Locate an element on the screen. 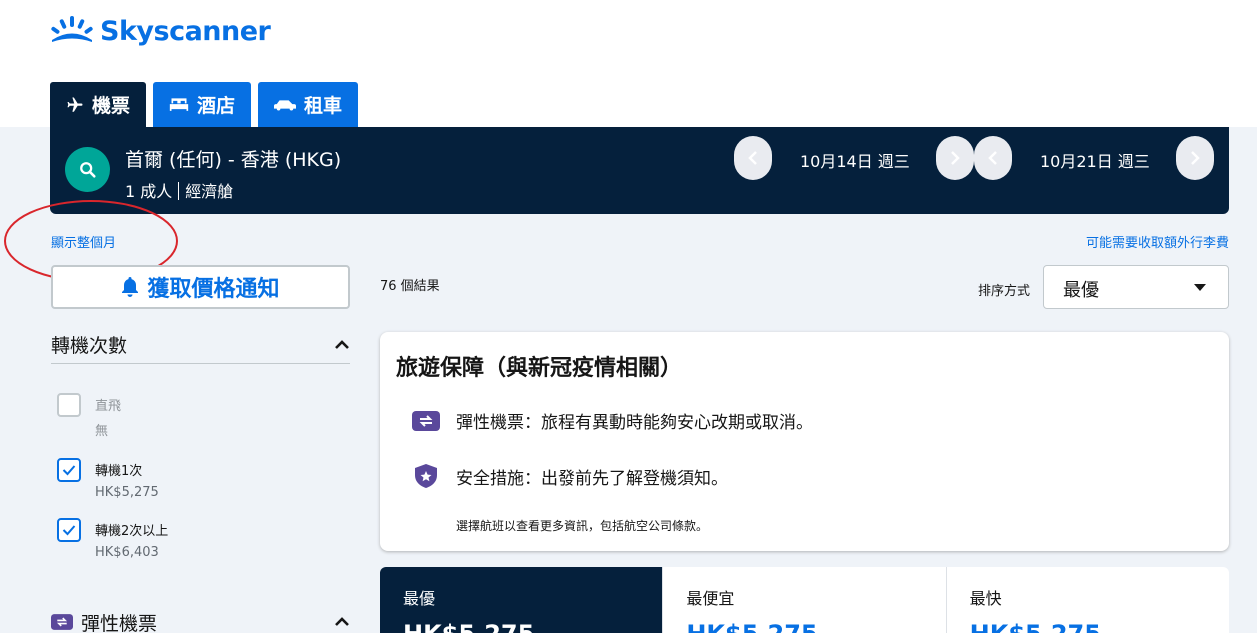  edit-search-button is located at coordinates (87, 169).